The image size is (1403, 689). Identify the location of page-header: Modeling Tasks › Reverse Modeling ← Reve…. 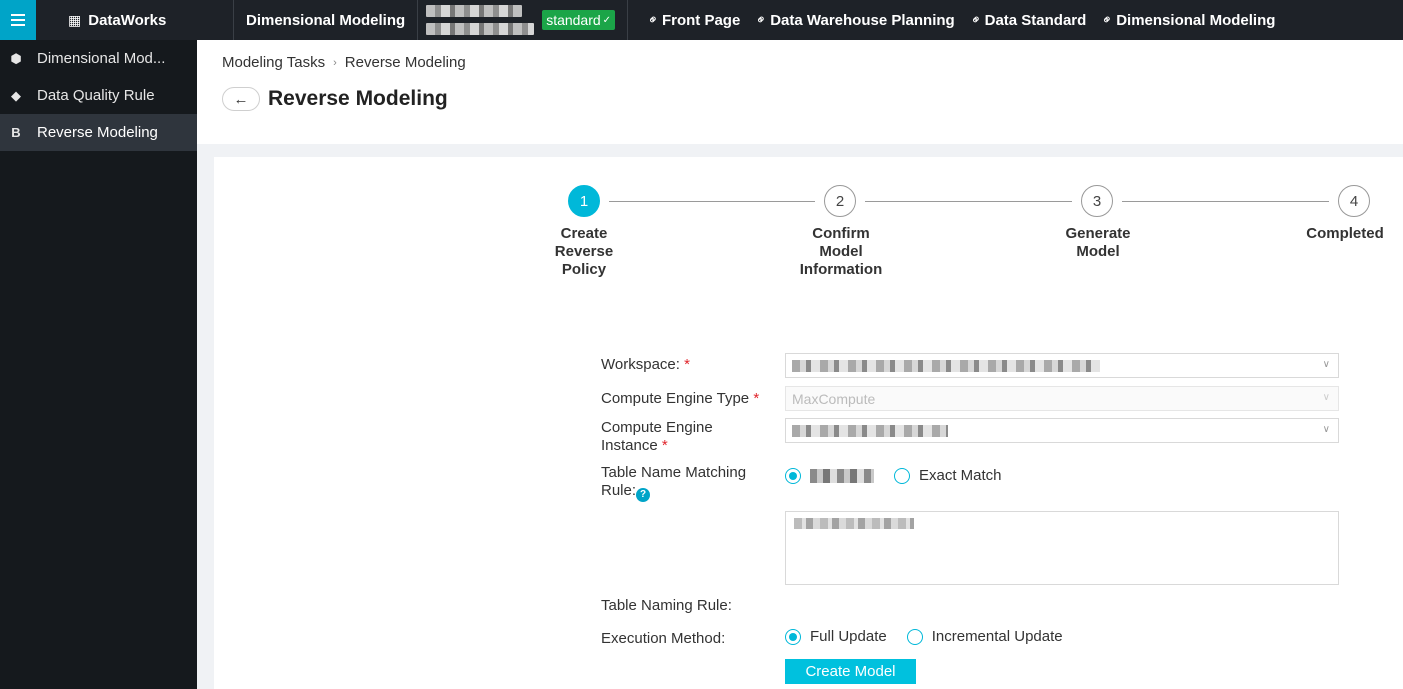
(800, 92).